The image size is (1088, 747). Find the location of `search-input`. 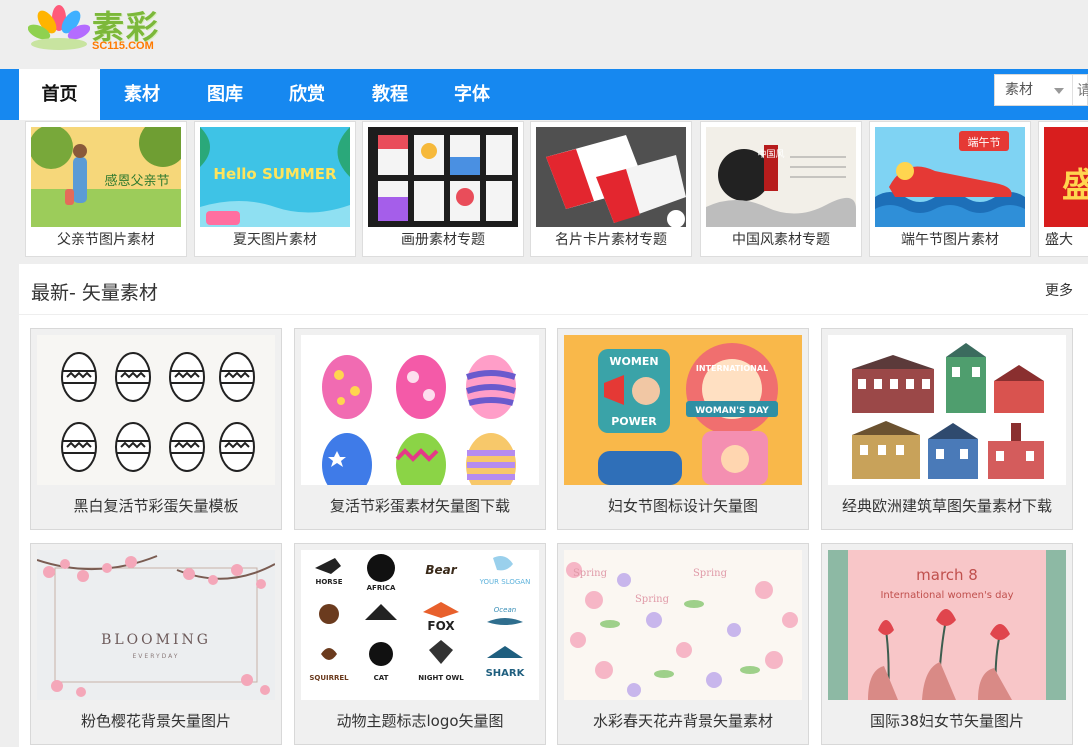

search-input is located at coordinates (1081, 90).